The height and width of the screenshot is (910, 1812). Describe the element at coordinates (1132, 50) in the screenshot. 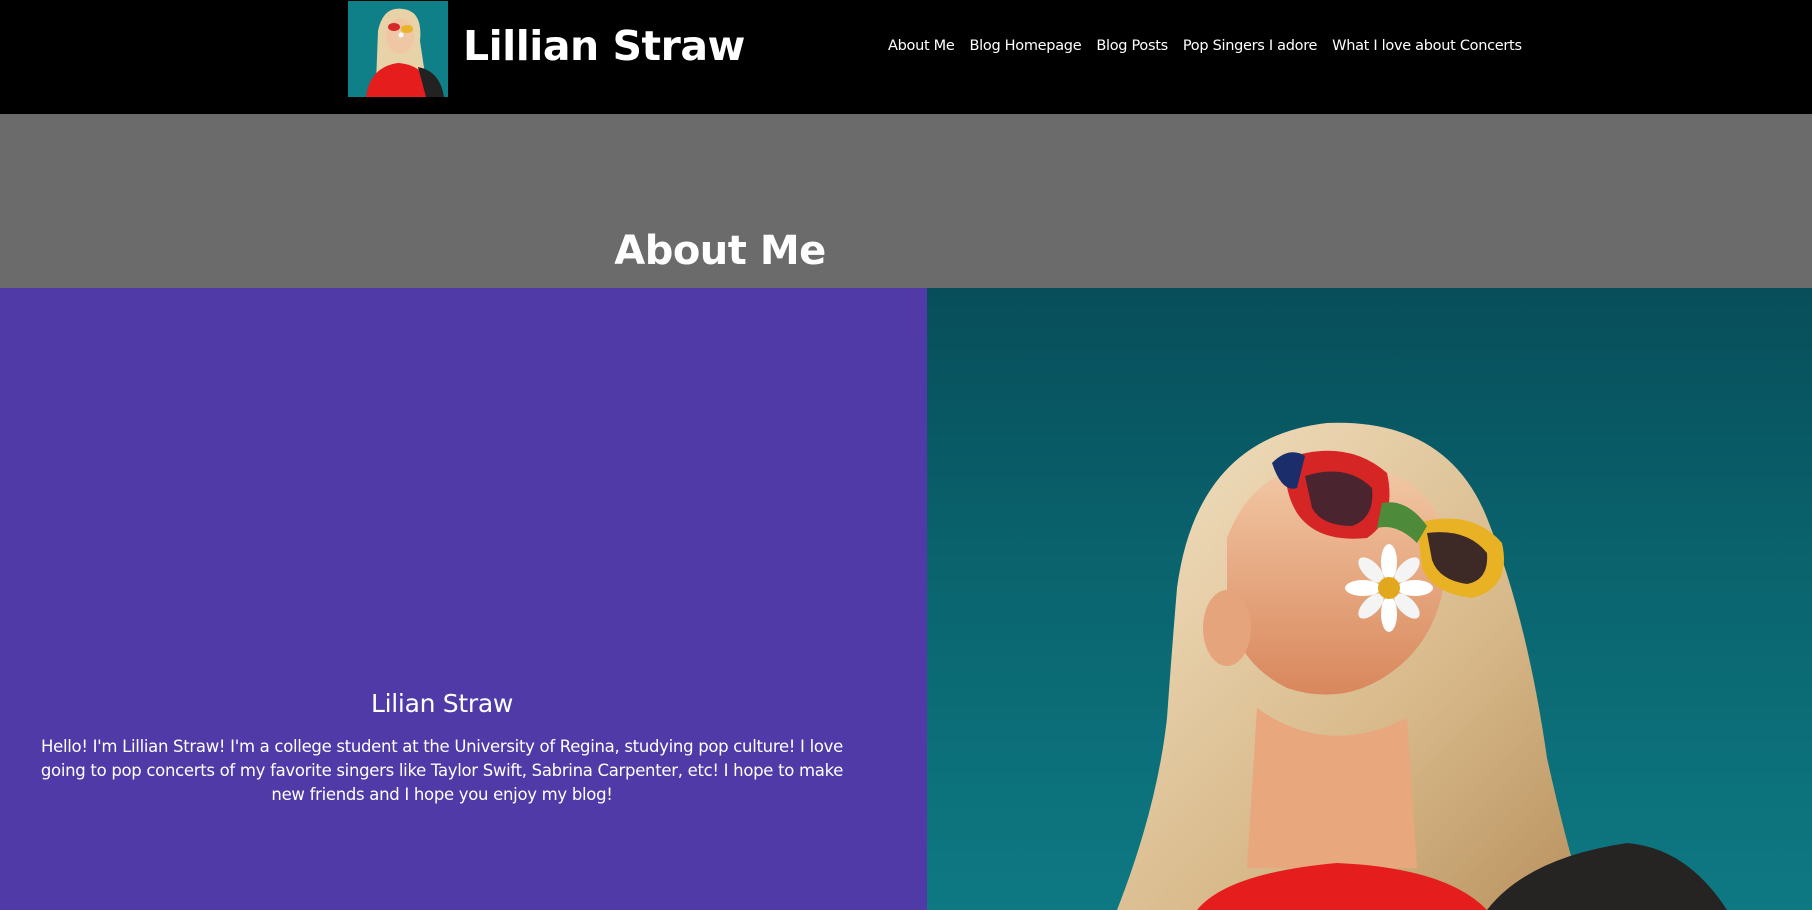

I see `nav-blog-posts: Blog Posts` at that location.